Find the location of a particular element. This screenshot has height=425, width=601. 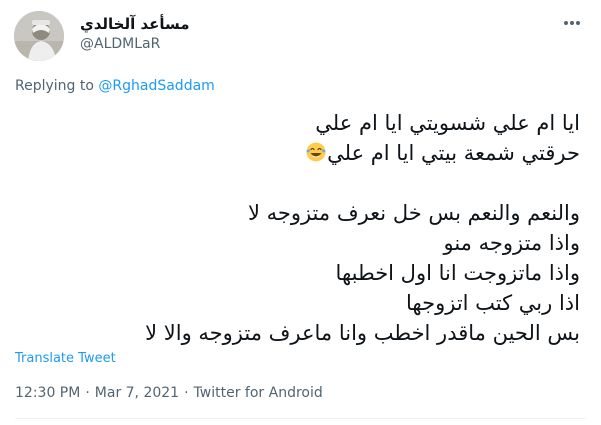

avatar is located at coordinates (39, 36).